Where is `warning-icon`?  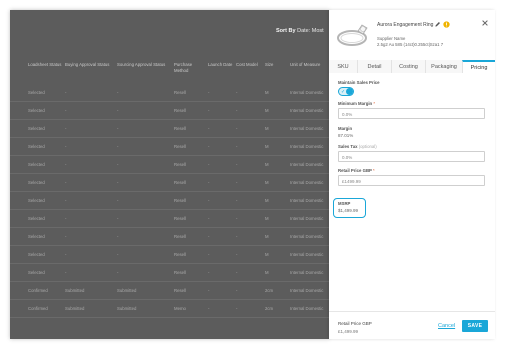 warning-icon is located at coordinates (446, 24).